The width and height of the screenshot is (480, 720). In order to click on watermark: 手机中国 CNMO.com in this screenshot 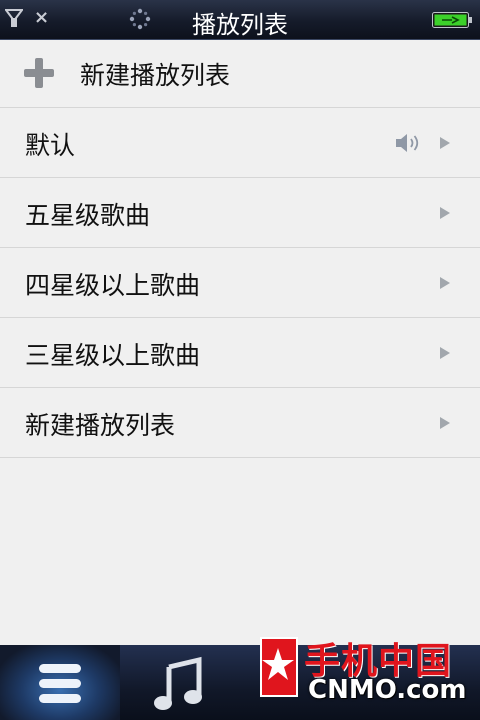, I will do `click(362, 674)`.